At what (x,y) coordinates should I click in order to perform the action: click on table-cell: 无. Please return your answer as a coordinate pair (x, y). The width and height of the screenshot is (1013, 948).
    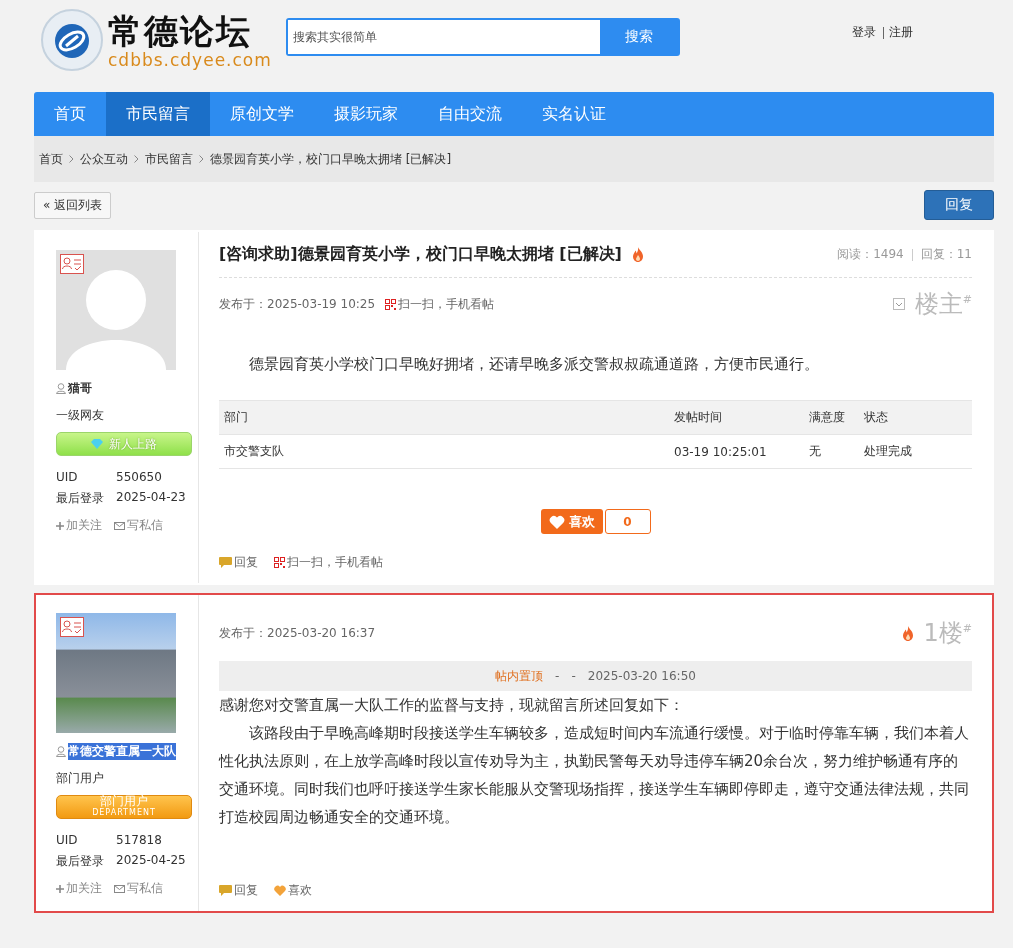
    Looking at the image, I should click on (831, 451).